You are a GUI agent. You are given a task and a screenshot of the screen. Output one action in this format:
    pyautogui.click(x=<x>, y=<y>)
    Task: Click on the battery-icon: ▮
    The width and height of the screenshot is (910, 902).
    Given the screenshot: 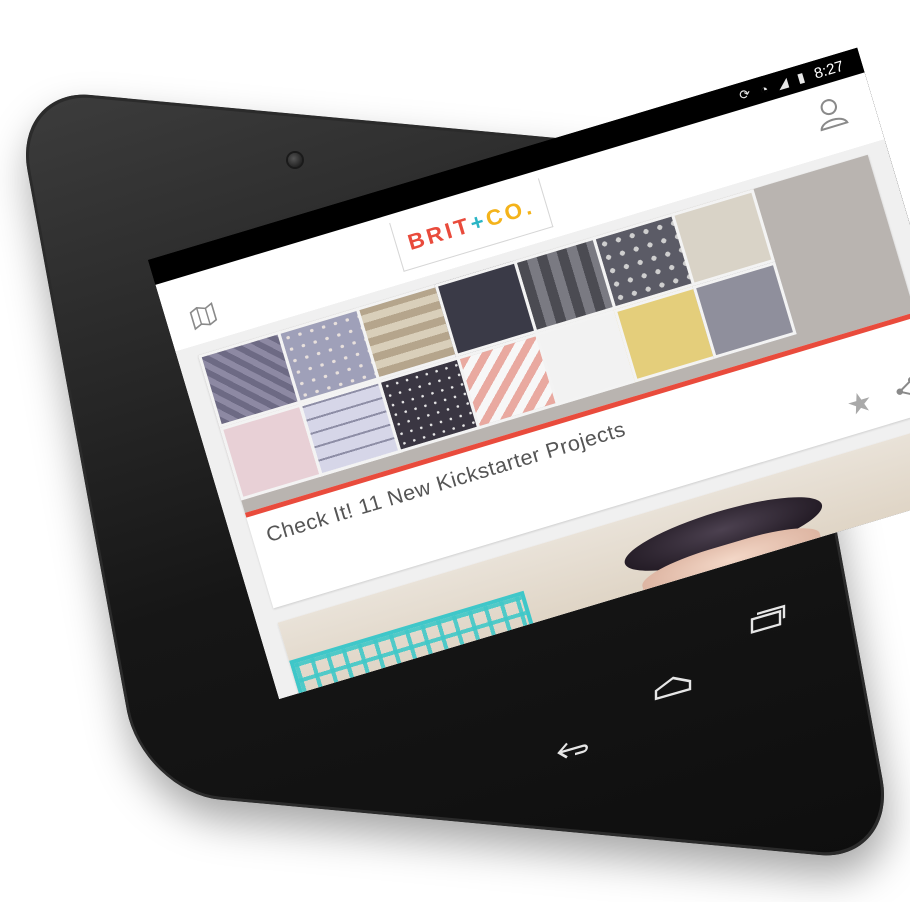 What is the action you would take?
    pyautogui.click(x=801, y=77)
    